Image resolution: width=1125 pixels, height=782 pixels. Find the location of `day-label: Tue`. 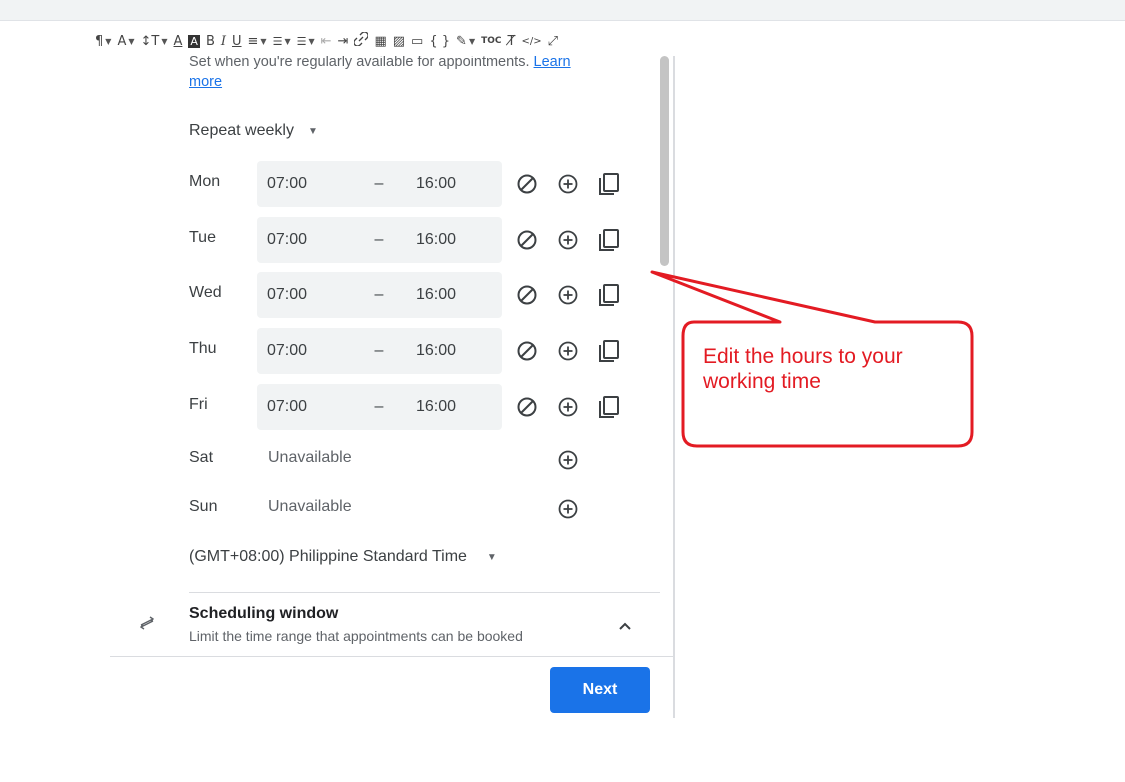

day-label: Tue is located at coordinates (202, 237).